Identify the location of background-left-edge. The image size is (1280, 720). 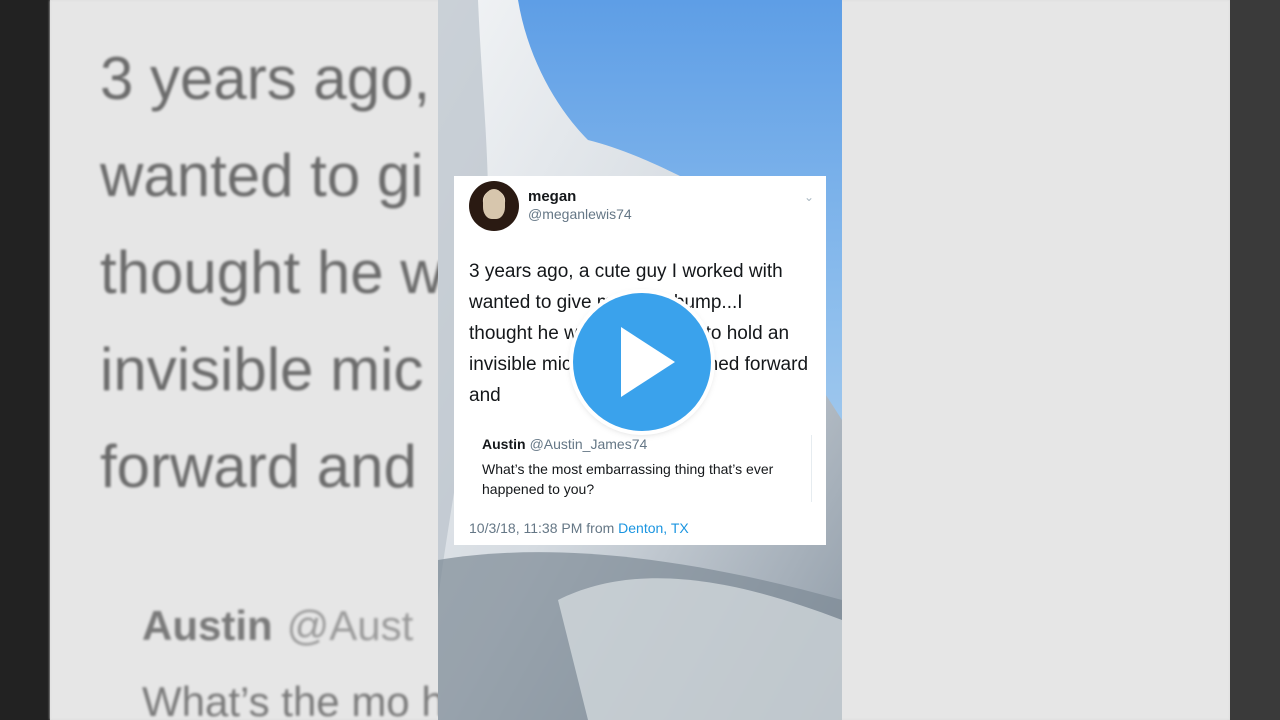
(25, 360).